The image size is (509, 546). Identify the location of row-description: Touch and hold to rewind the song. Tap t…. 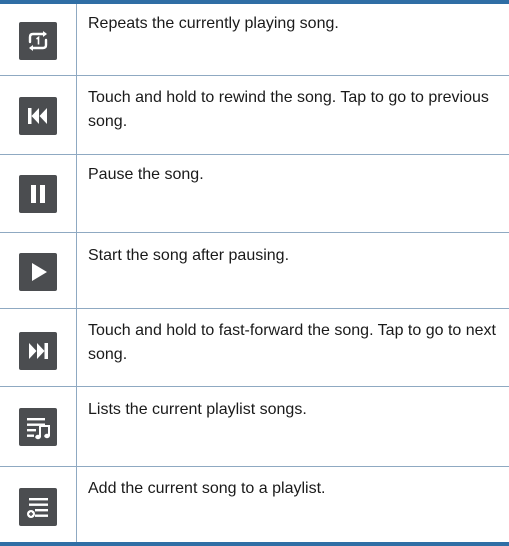
(288, 109).